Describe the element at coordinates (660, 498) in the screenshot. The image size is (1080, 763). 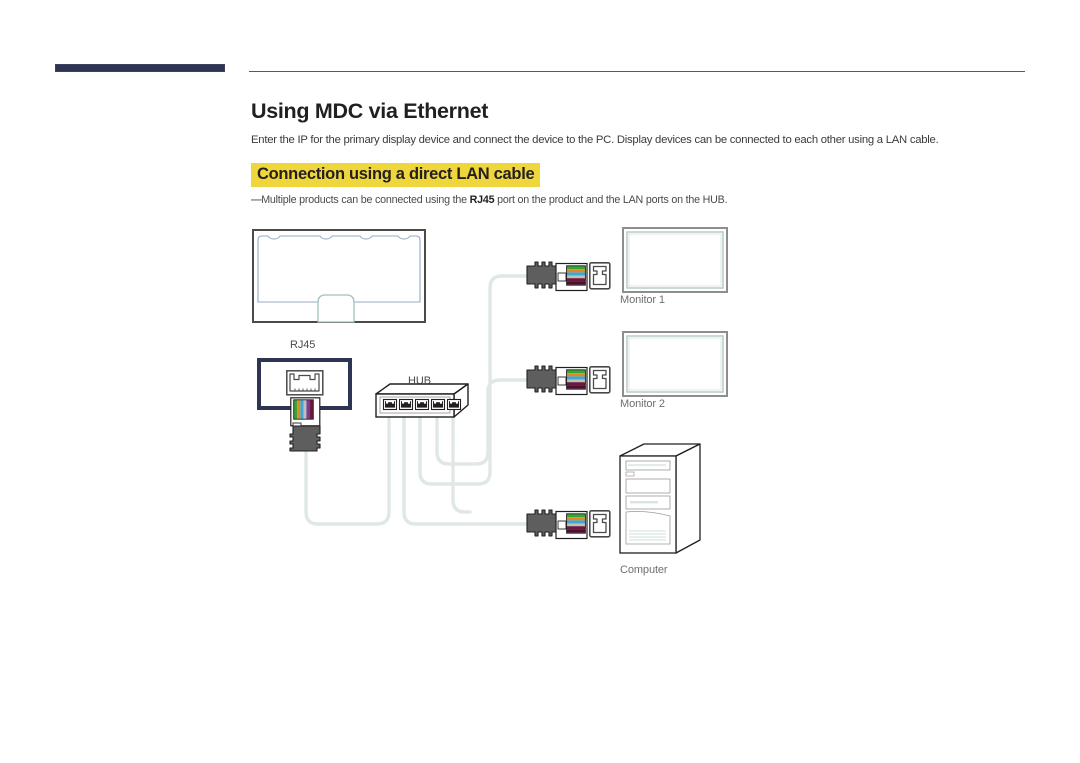
I see `computer-illustration` at that location.